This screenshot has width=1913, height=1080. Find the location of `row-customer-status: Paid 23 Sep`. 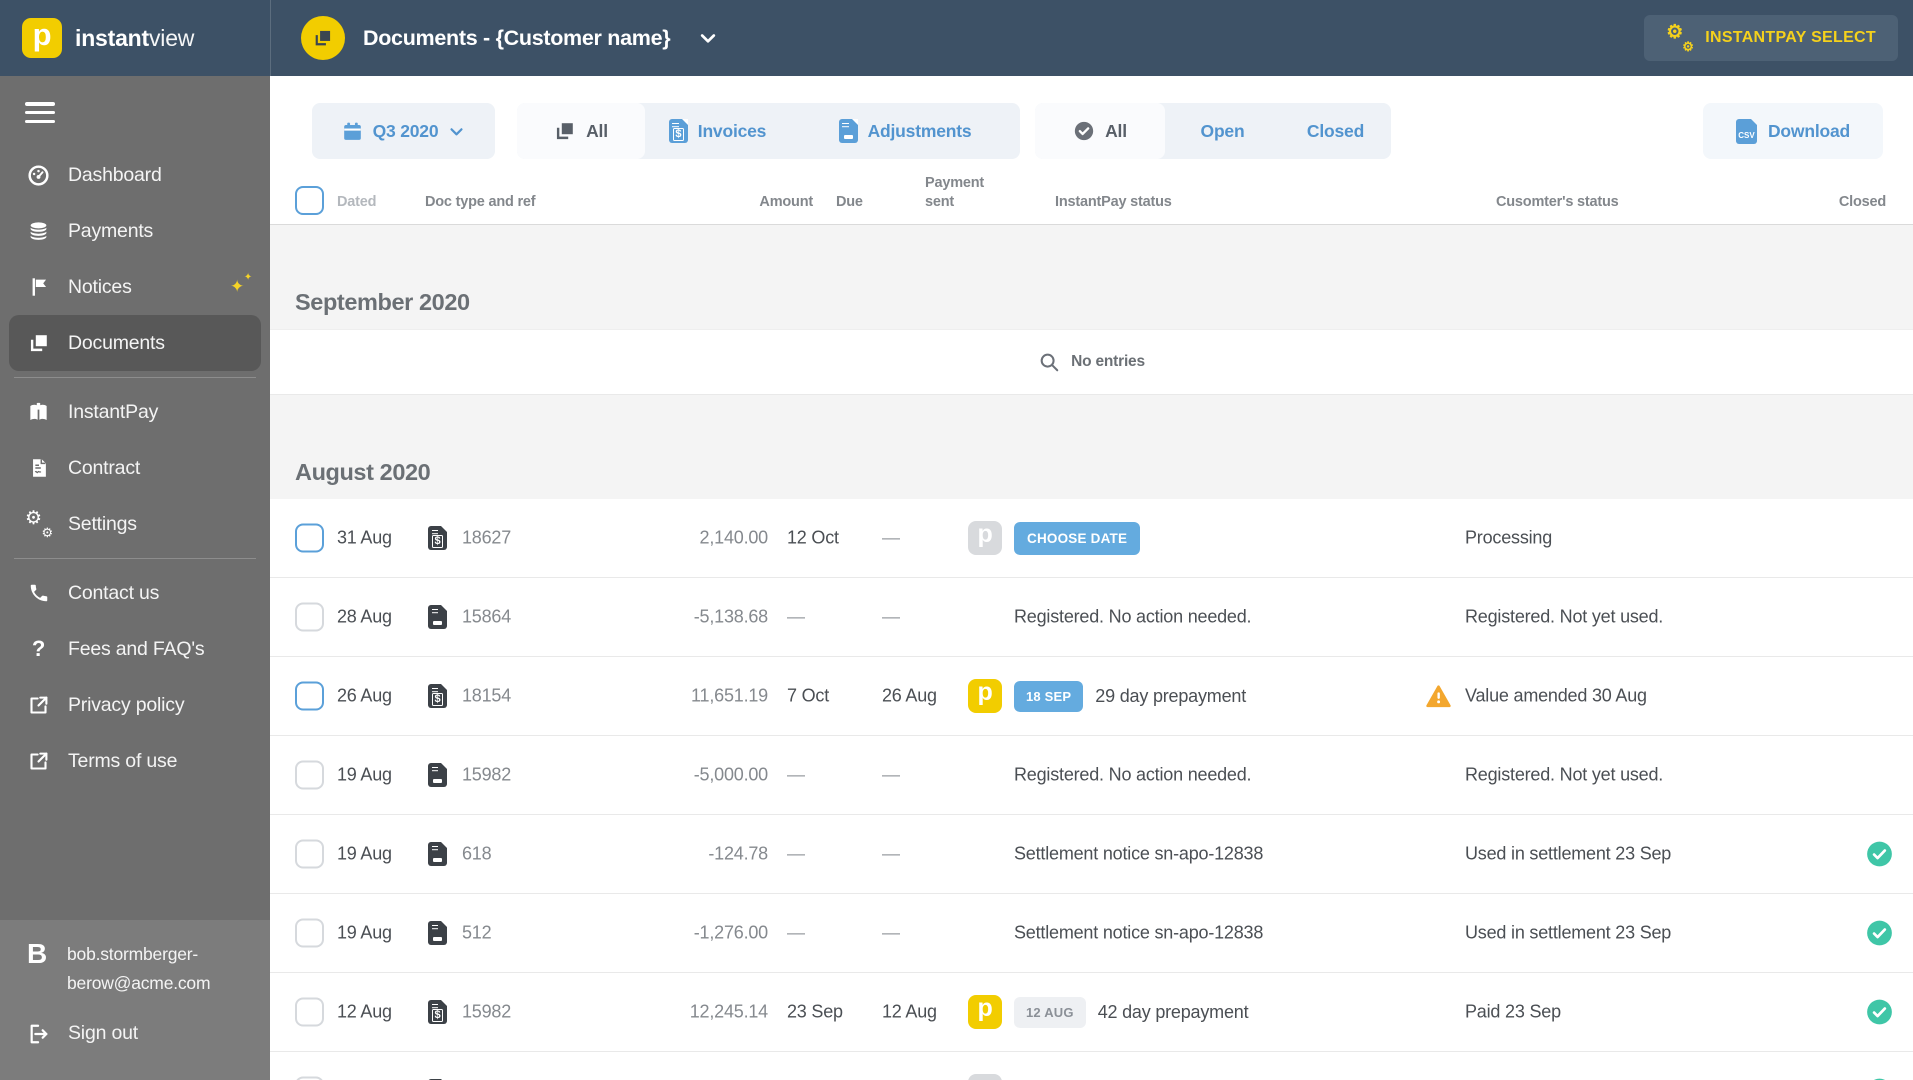

row-customer-status: Paid 23 Sep is located at coordinates (1513, 1011).